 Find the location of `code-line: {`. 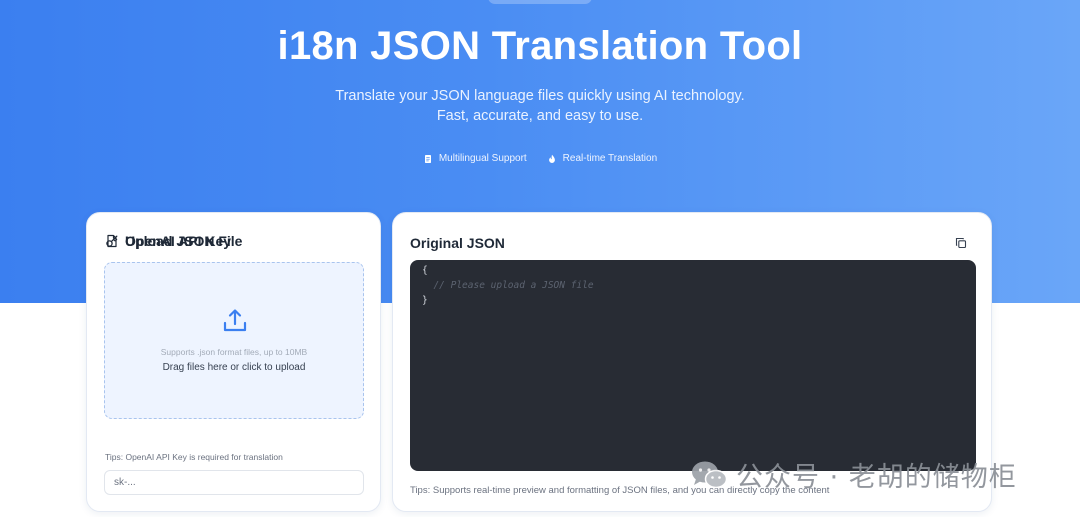

code-line: { is located at coordinates (425, 270).